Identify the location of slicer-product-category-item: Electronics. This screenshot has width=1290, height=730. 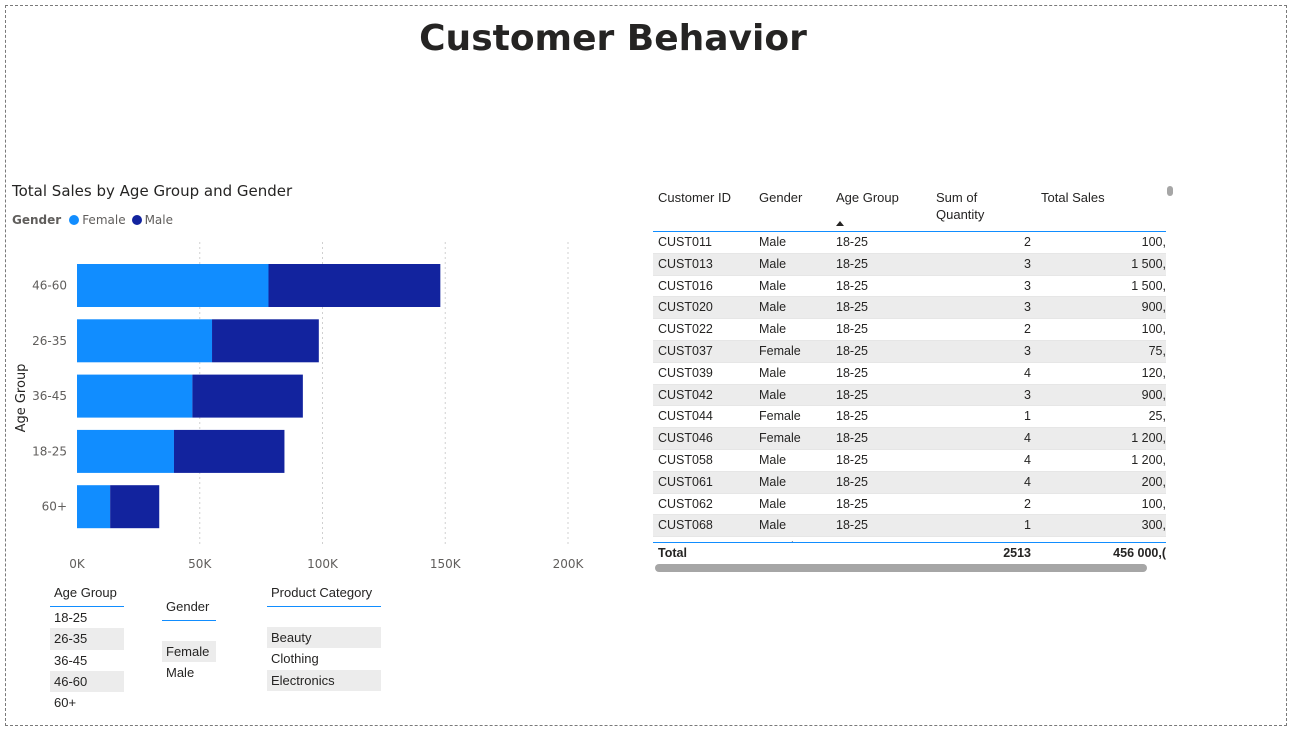
(324, 680).